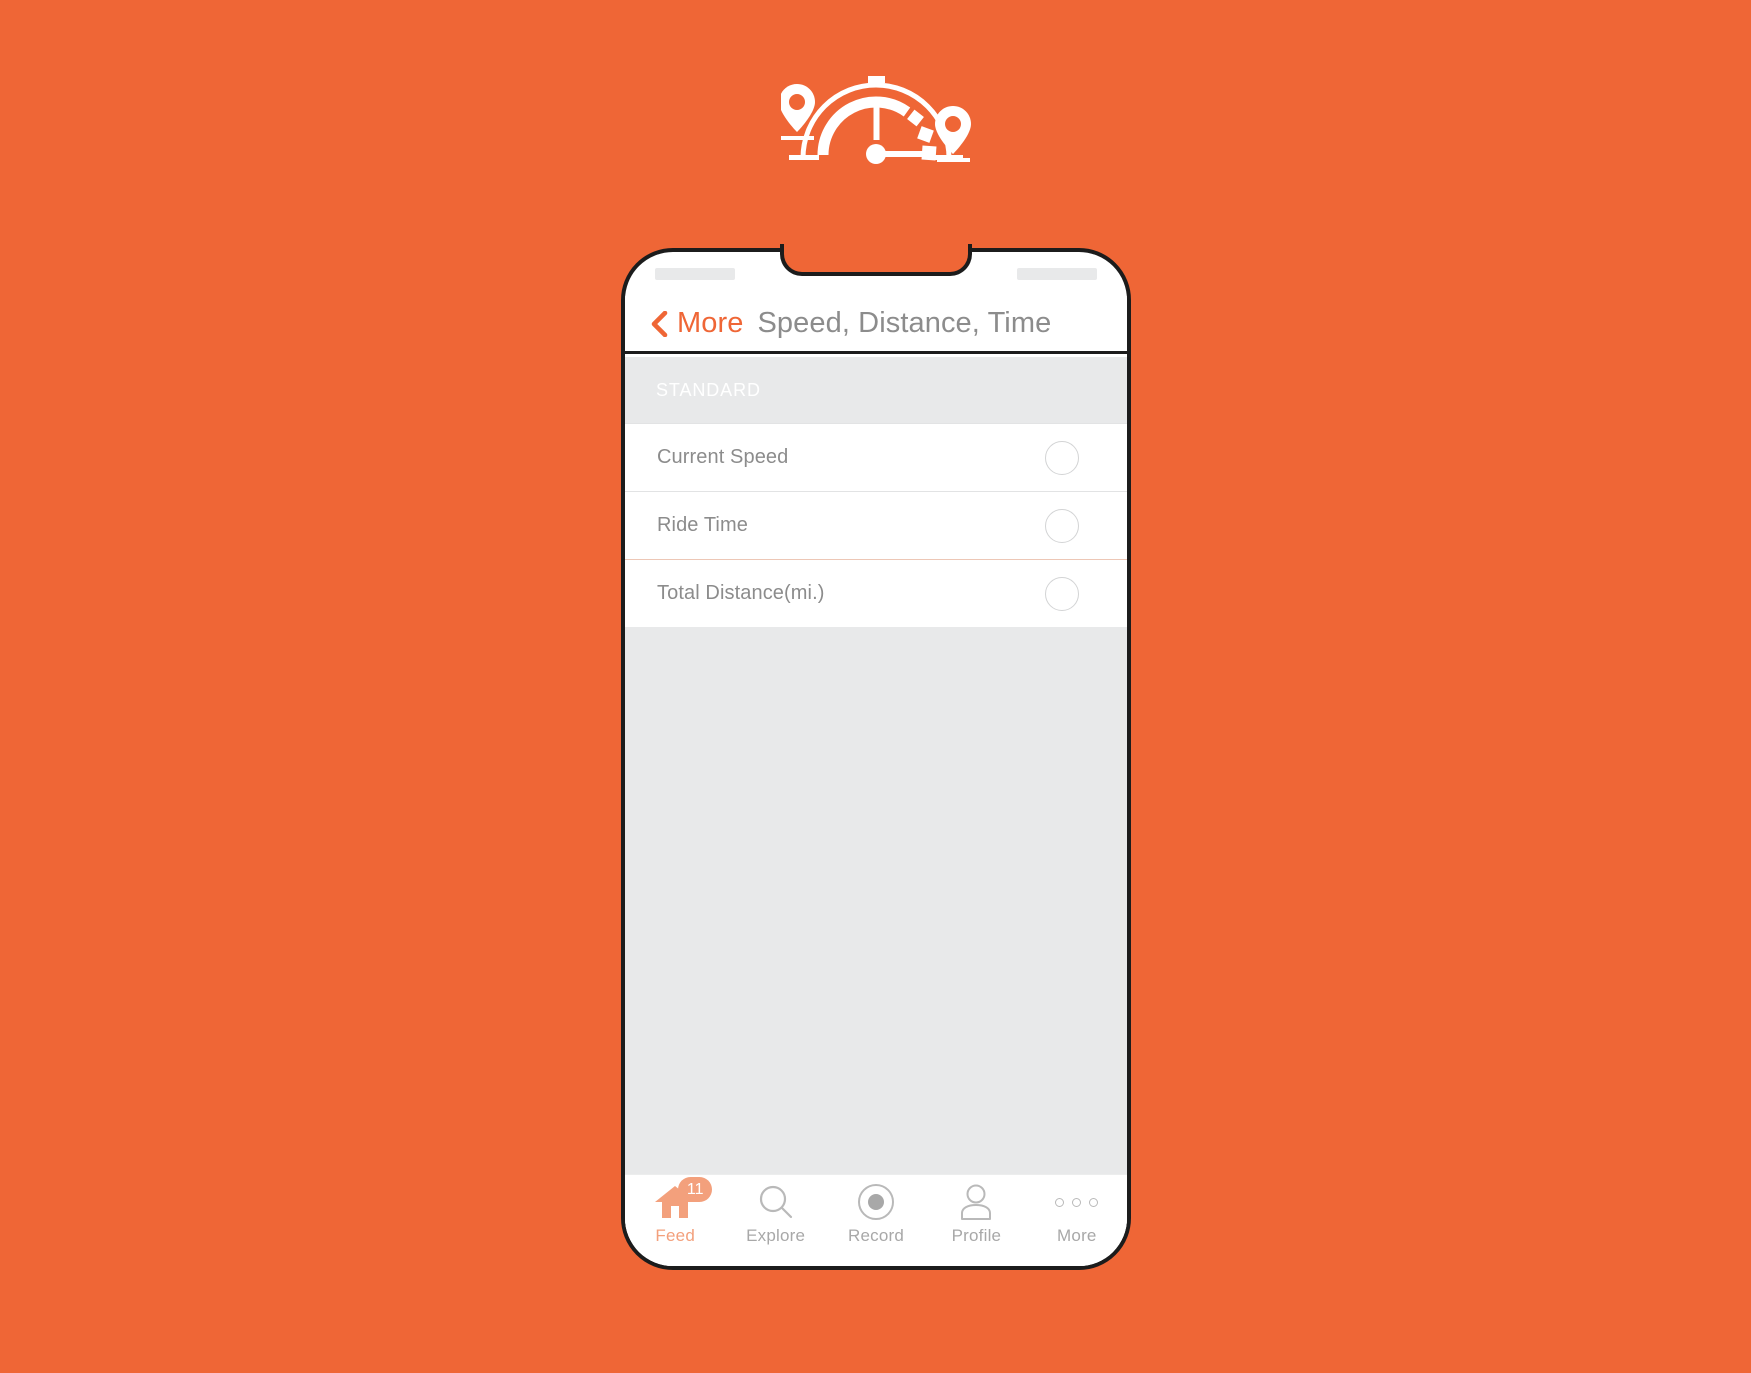  Describe the element at coordinates (741, 593) in the screenshot. I see `list-item-label: Total Distance(mi.)` at that location.